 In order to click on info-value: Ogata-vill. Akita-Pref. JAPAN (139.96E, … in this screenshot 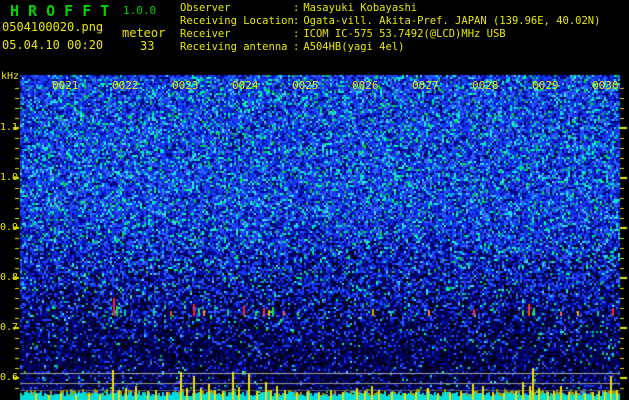, I will do `click(452, 21)`.